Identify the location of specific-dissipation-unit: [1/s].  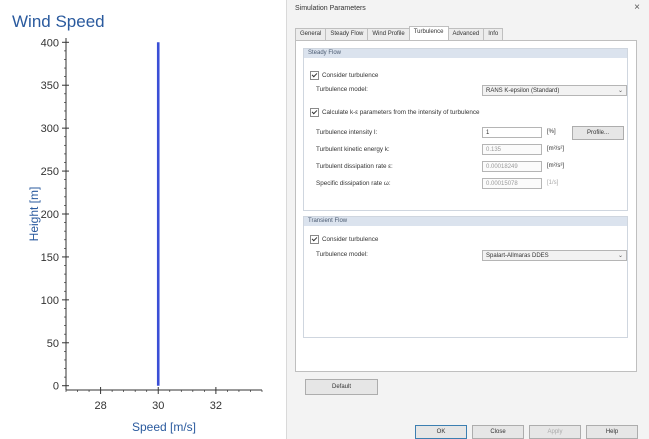
(553, 183).